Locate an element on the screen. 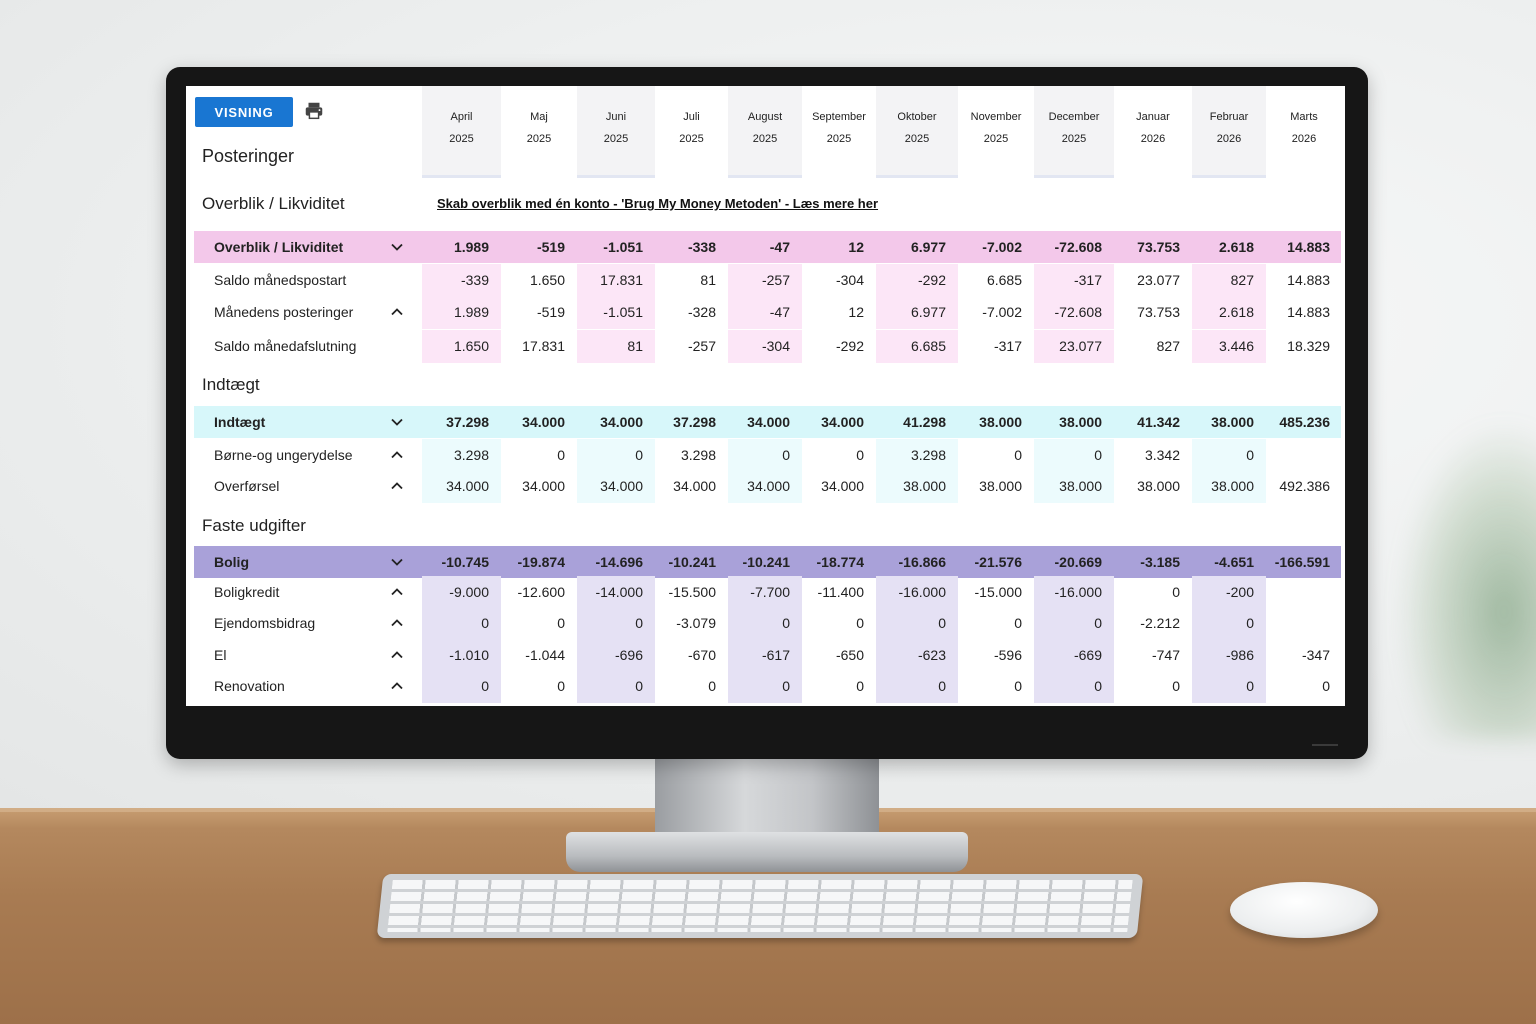  value-cell: -1.051 is located at coordinates (616, 247).